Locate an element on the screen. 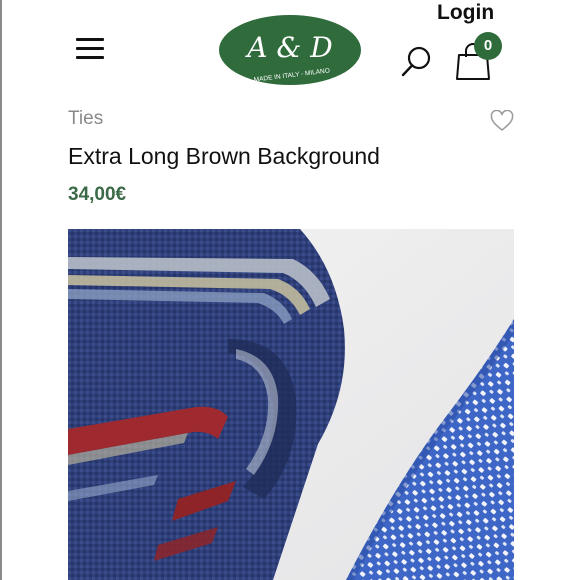 The image size is (580, 580). product-price: 34,00€ is located at coordinates (97, 194).